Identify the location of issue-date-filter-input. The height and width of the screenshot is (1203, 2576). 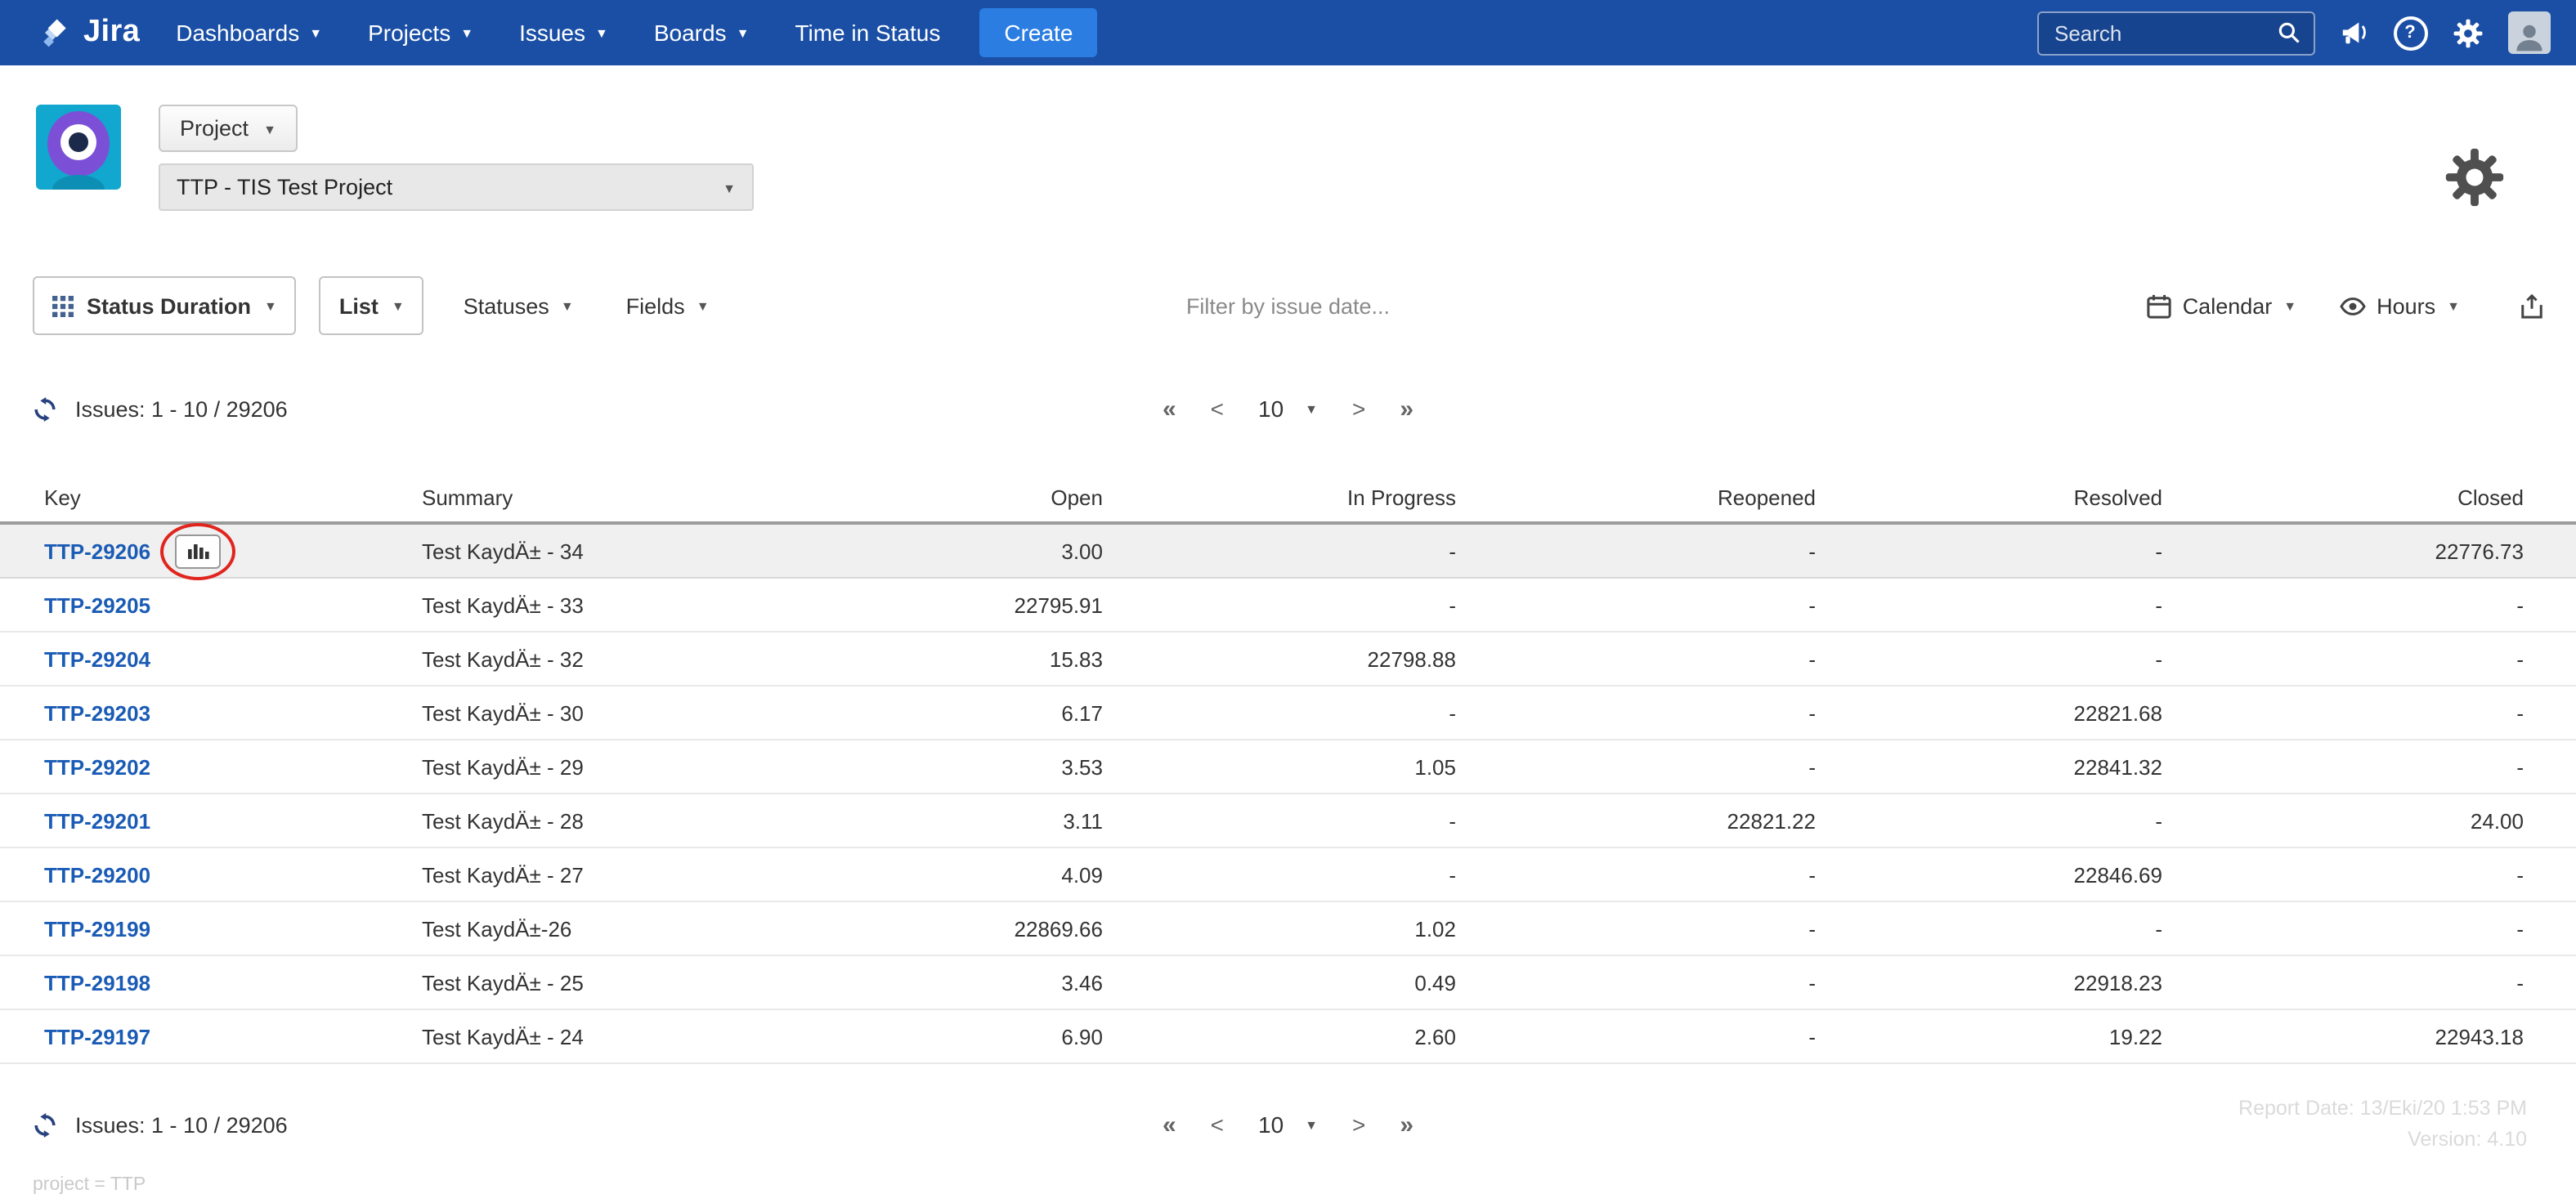
(1288, 306).